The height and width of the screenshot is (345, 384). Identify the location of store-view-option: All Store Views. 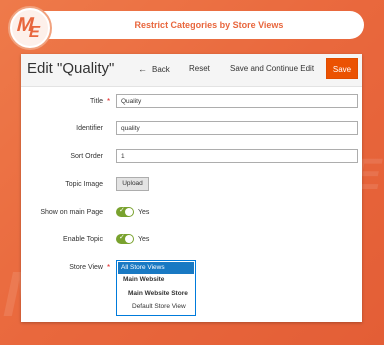
(156, 268).